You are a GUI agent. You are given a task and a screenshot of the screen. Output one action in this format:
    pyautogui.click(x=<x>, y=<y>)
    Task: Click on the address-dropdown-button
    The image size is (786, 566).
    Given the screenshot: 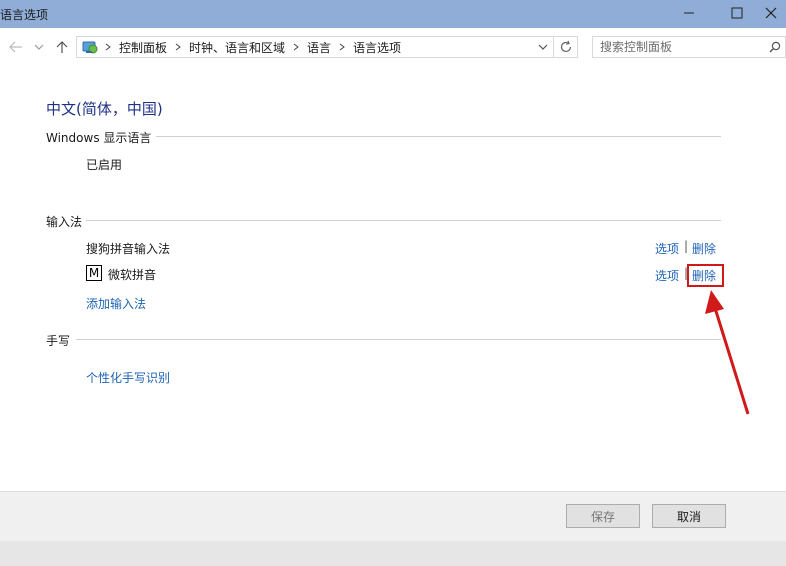 What is the action you would take?
    pyautogui.click(x=543, y=47)
    